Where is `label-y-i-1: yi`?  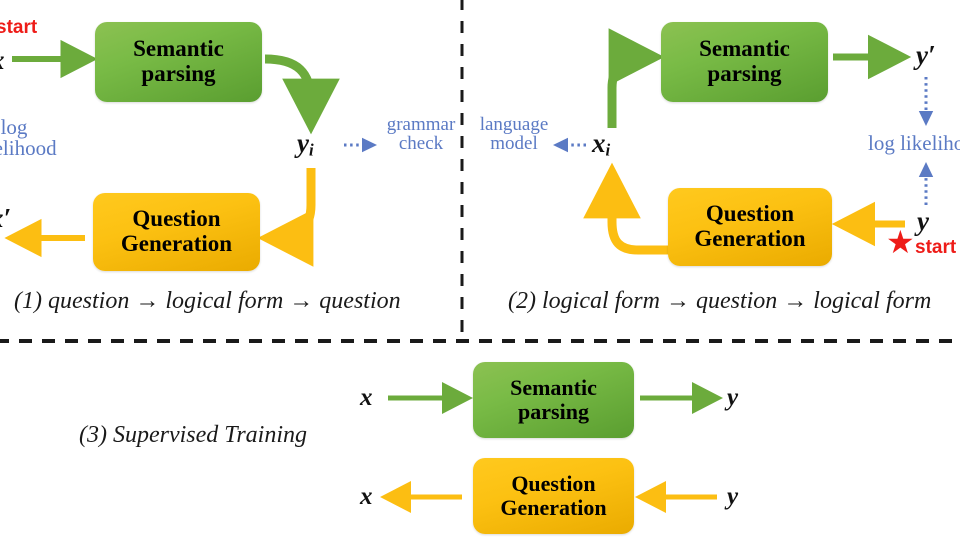 label-y-i-1: yi is located at coordinates (305, 144).